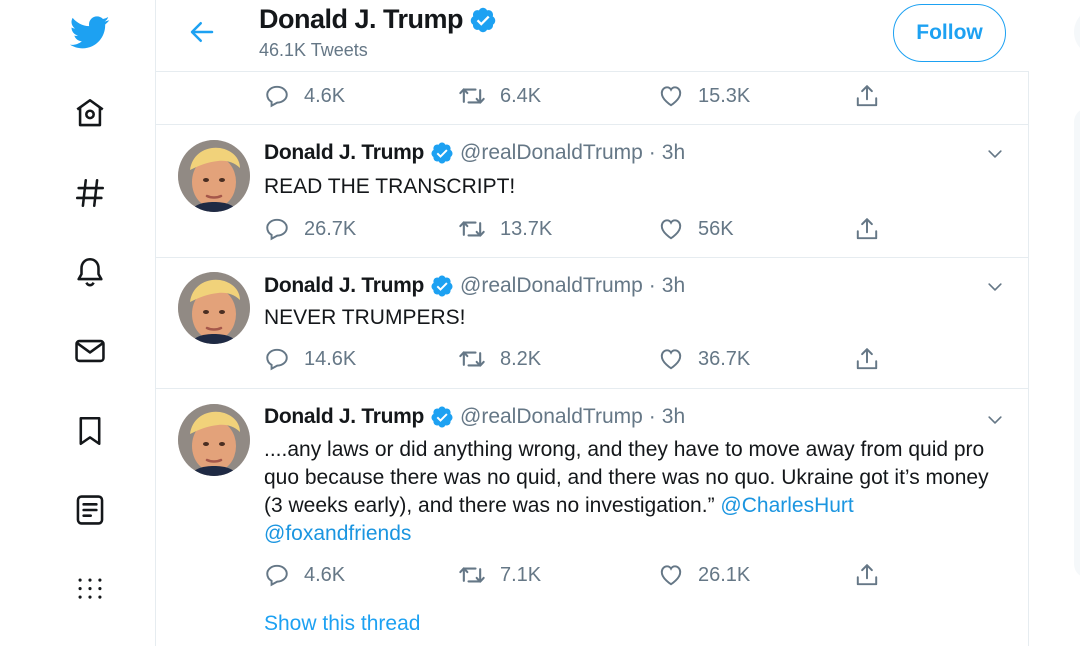  Describe the element at coordinates (337, 533) in the screenshot. I see `mention-link: @foxandfriends` at that location.